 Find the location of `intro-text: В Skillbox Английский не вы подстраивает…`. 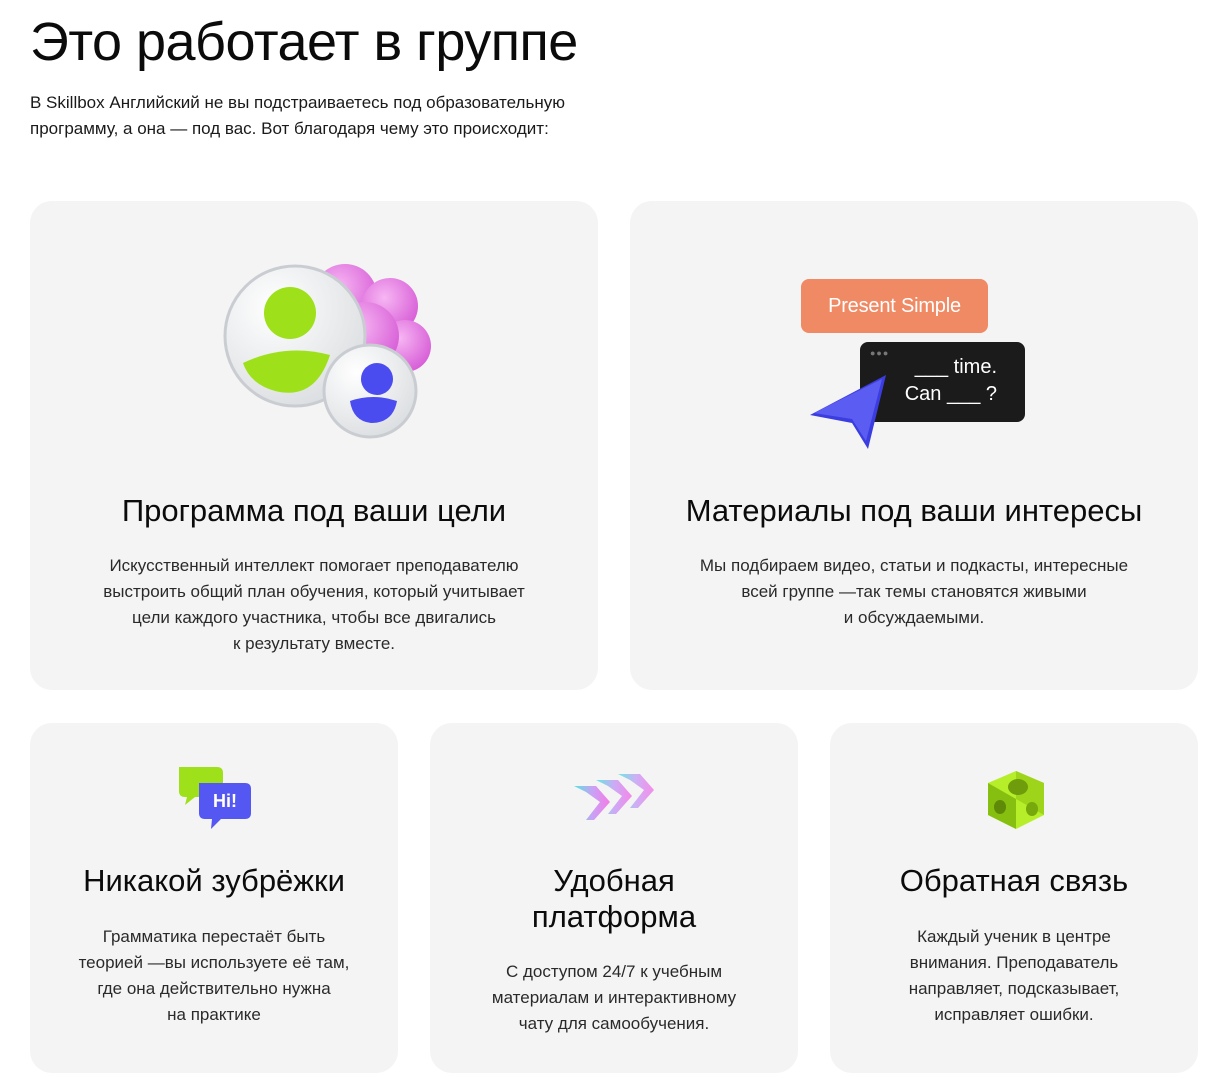

intro-text: В Skillbox Английский не вы подстраивает… is located at coordinates (297, 115).